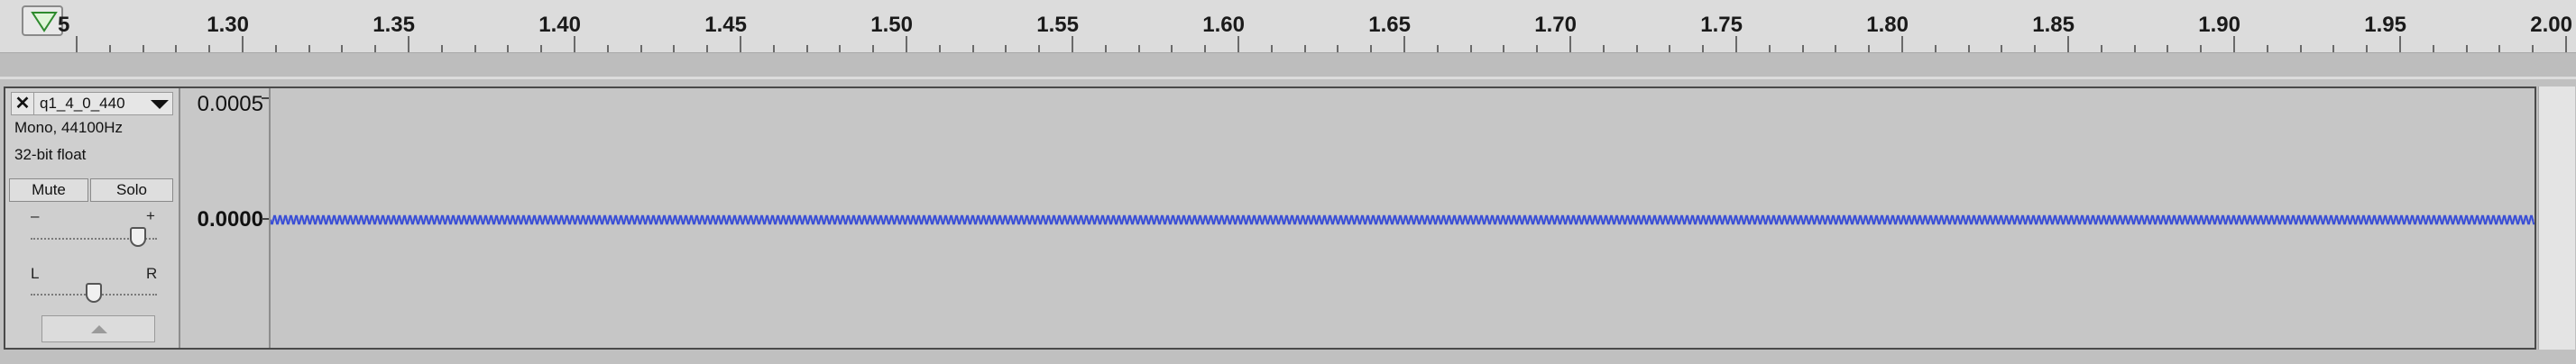  Describe the element at coordinates (50, 154) in the screenshot. I see `track-format-depth: 32-bit float` at that location.